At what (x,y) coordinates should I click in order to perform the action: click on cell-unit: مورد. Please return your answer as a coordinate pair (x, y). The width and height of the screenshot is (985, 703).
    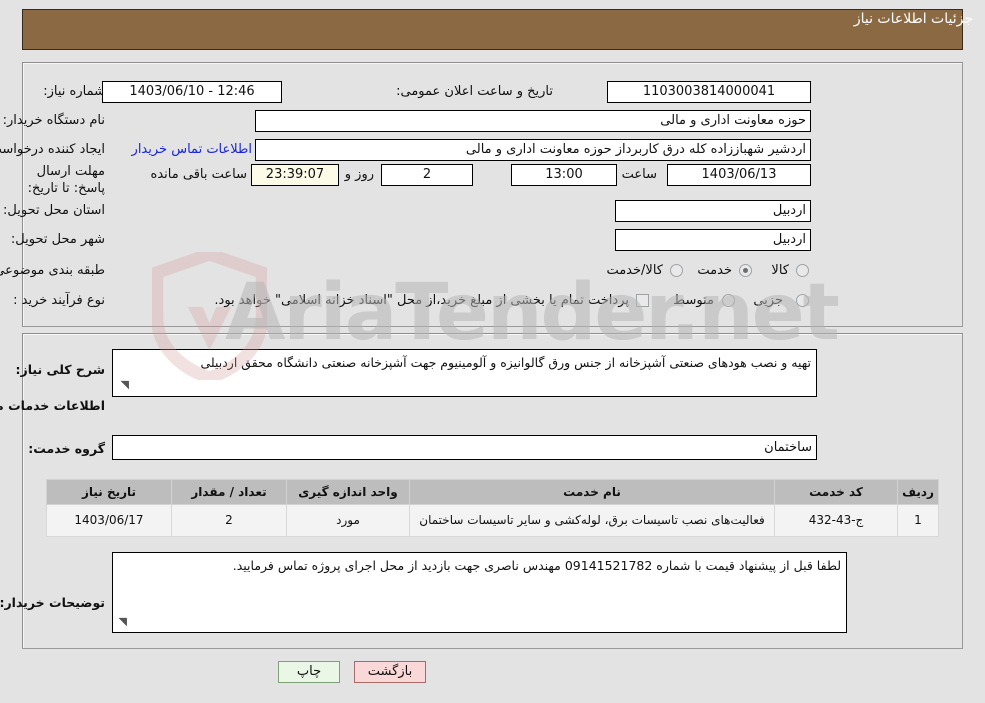
    Looking at the image, I should click on (348, 520).